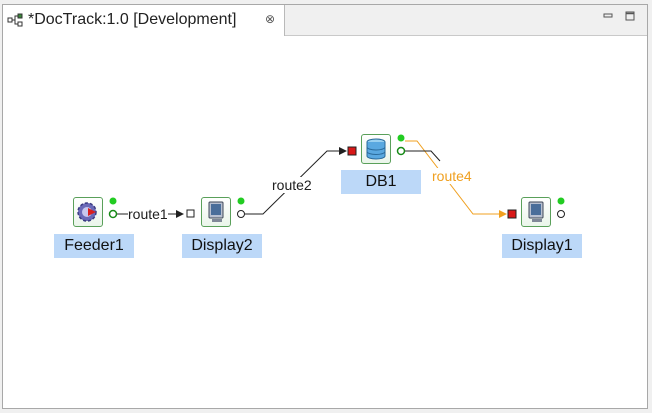 The width and height of the screenshot is (652, 413). What do you see at coordinates (271, 19) in the screenshot?
I see `close-tab-icon: ⊗` at bounding box center [271, 19].